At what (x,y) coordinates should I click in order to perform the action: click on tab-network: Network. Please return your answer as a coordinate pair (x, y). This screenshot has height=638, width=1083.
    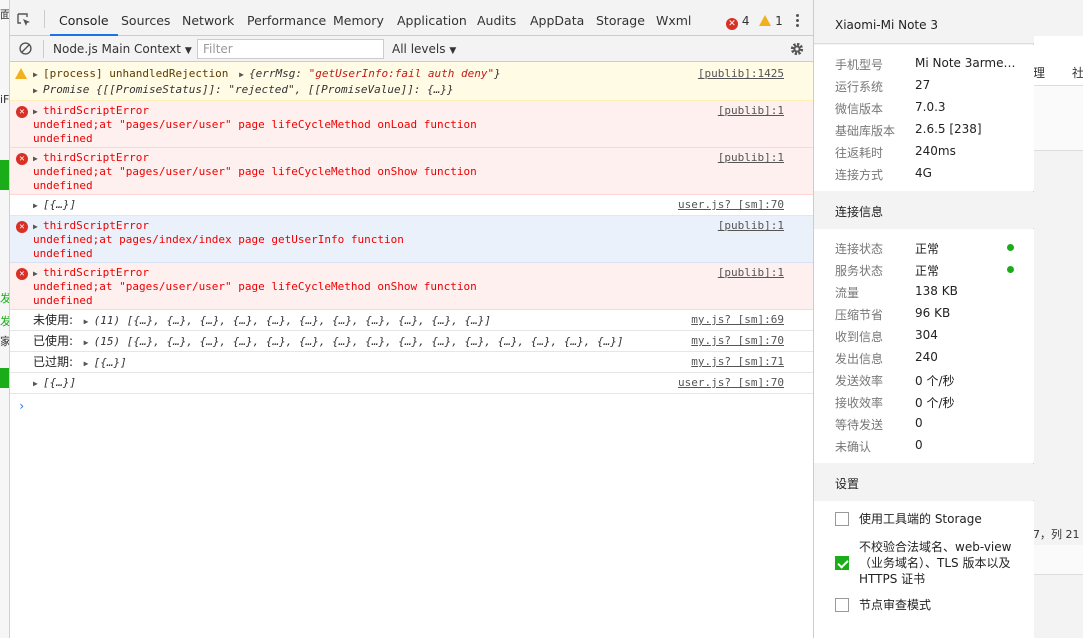
    Looking at the image, I should click on (208, 18).